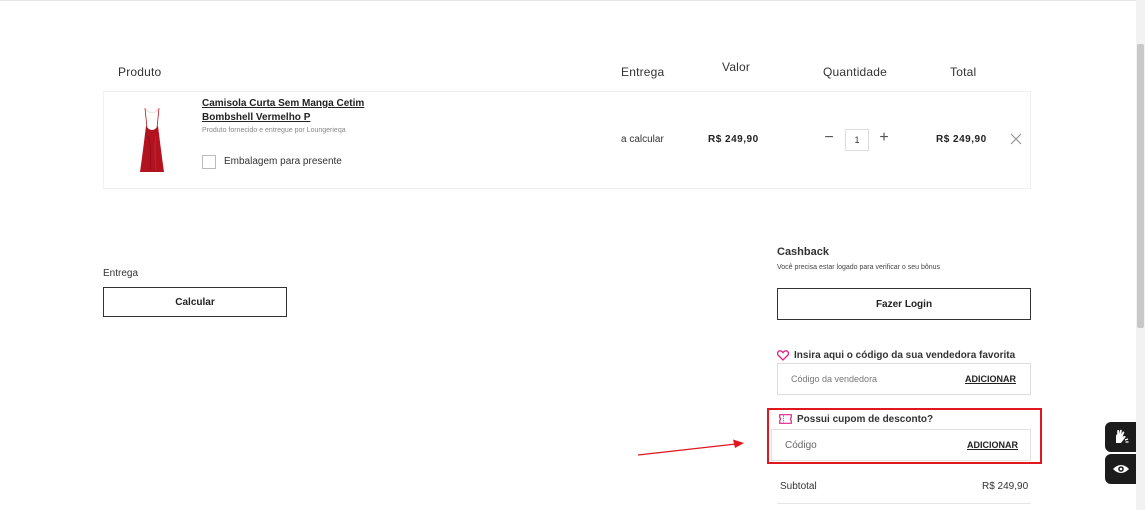 This screenshot has height=510, width=1145. I want to click on calculate-shipping-button: Calcular, so click(195, 302).